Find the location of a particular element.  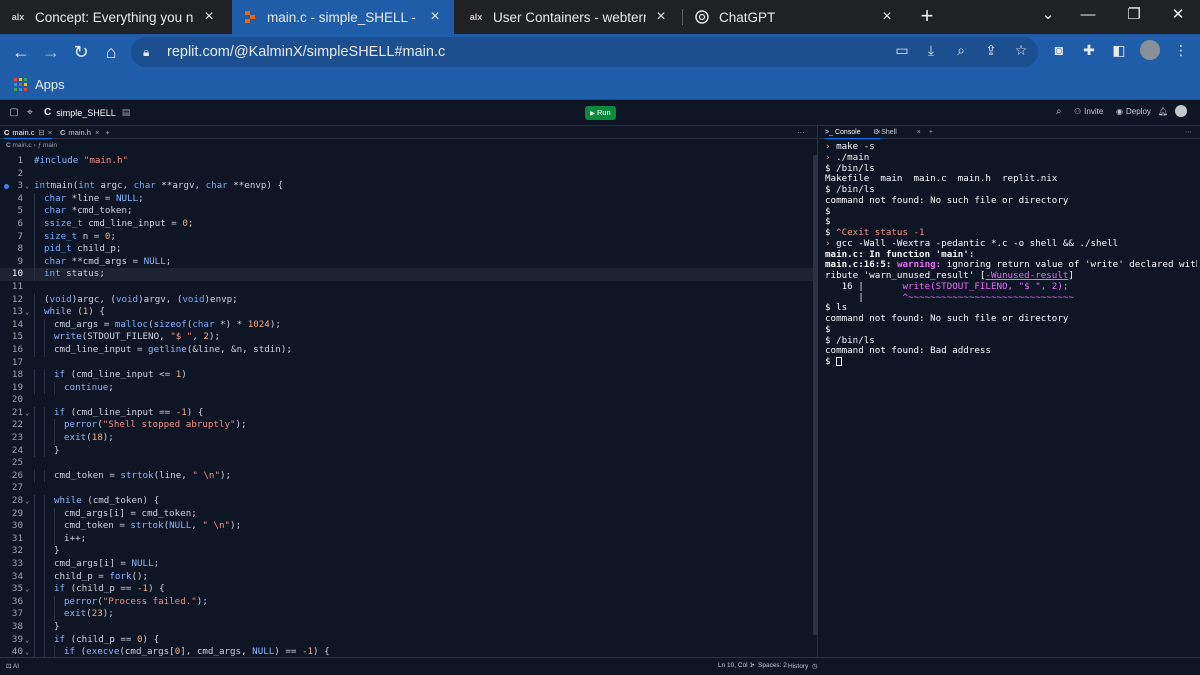

editor-tab-main-h: C main.h × + is located at coordinates (85, 132).